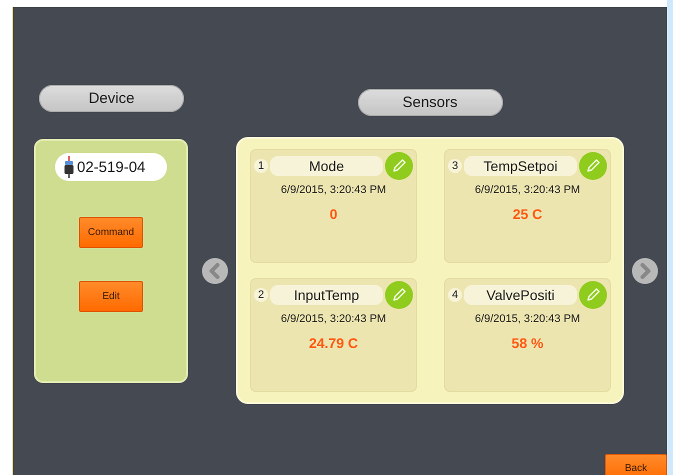 Image resolution: width=673 pixels, height=475 pixels. I want to click on sensor-value: 25 C, so click(527, 214).